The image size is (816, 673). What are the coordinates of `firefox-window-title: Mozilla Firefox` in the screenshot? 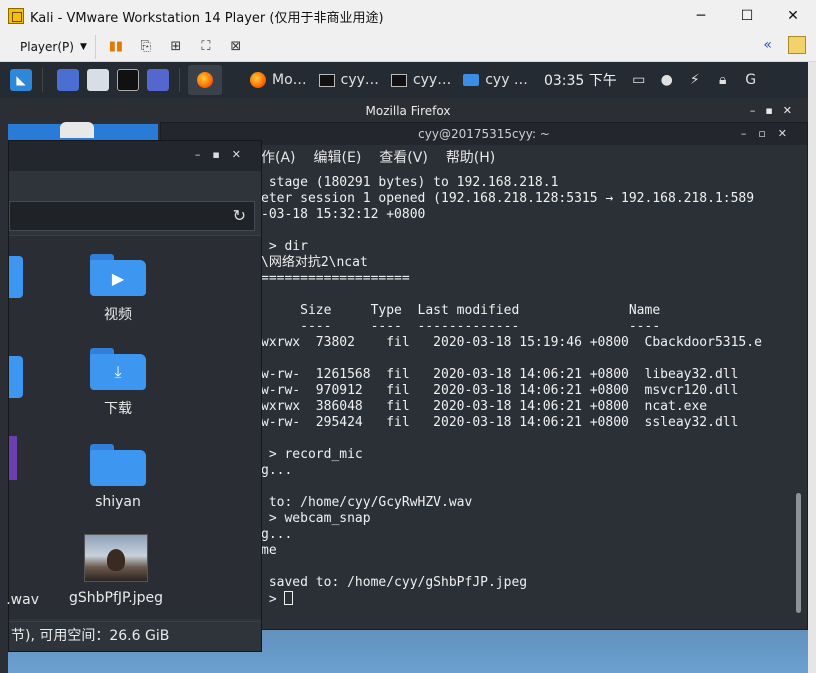 It's located at (408, 111).